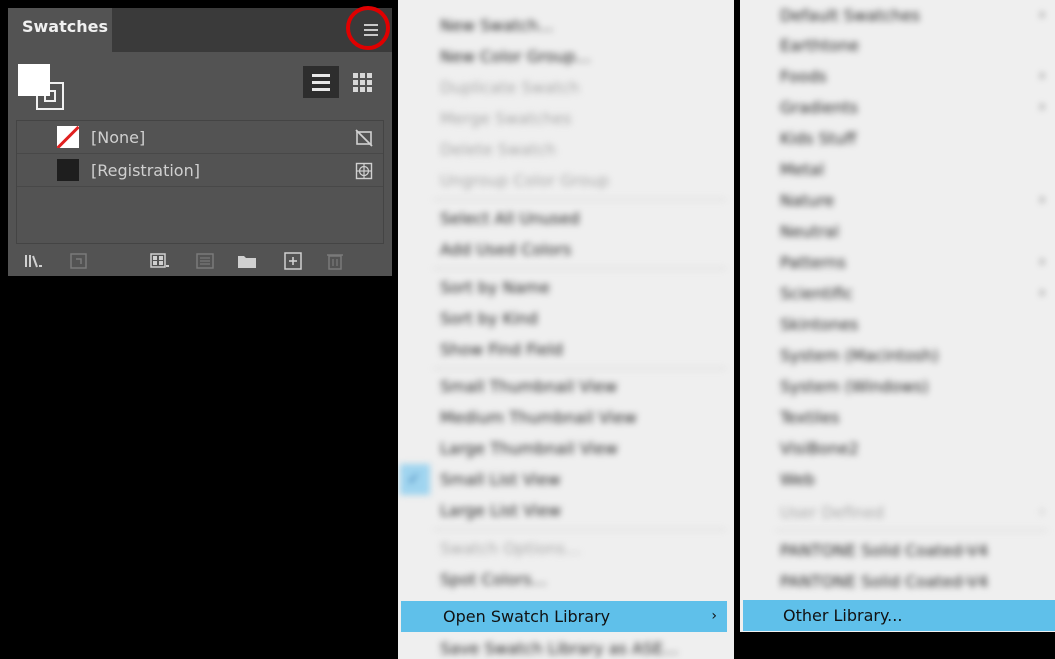  Describe the element at coordinates (897, 200) in the screenshot. I see `submenu-item-nature: Nature ›` at that location.